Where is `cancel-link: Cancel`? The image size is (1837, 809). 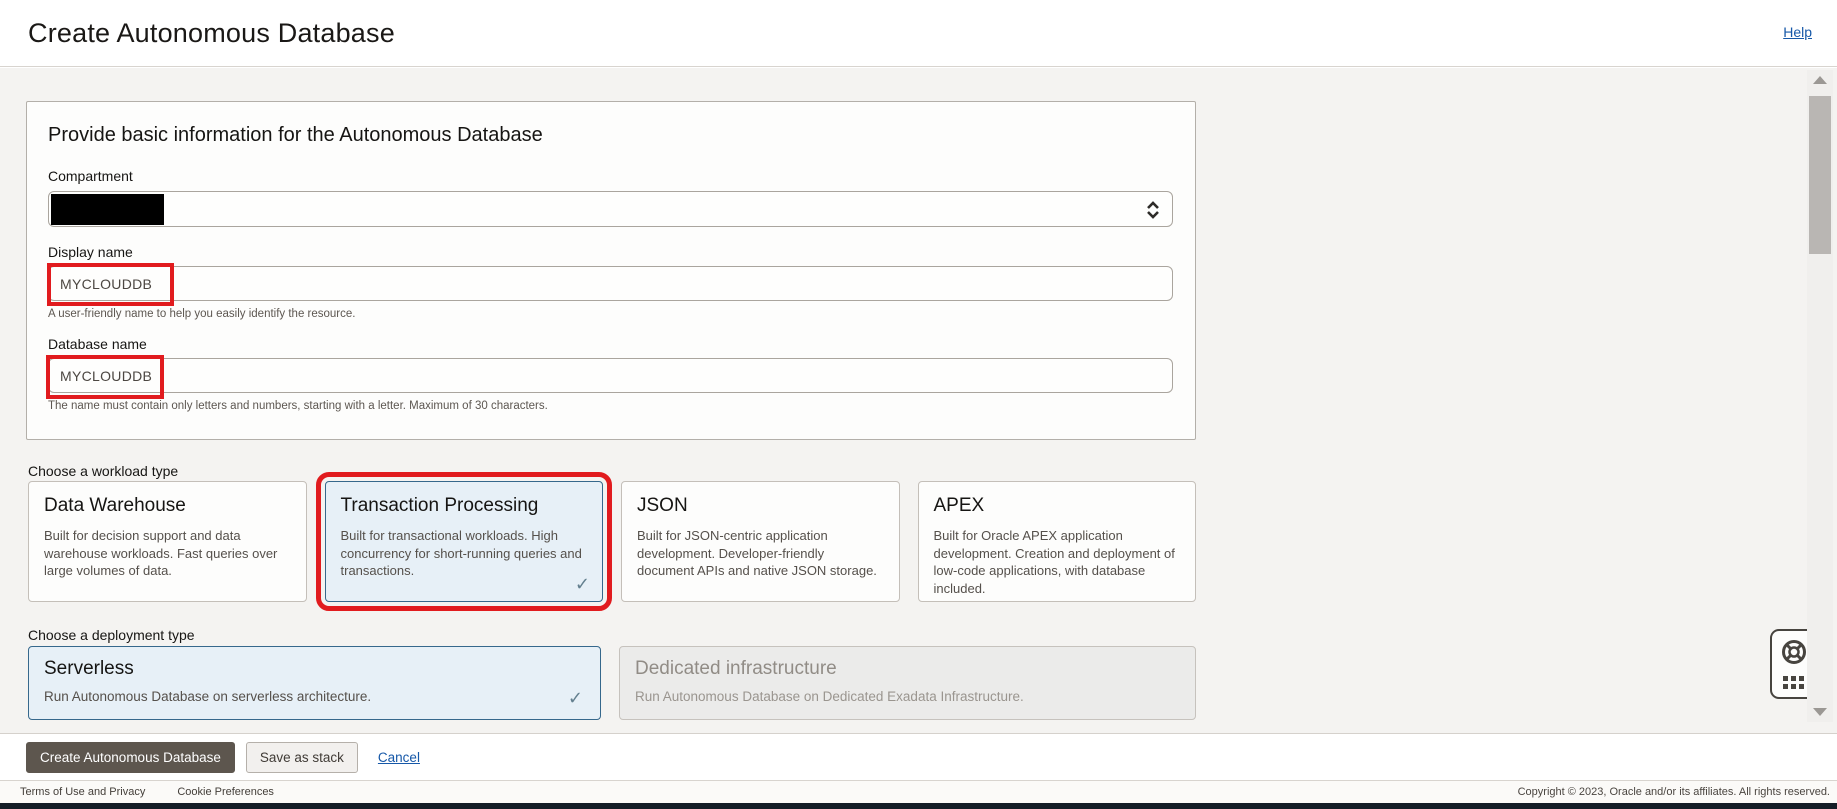 cancel-link: Cancel is located at coordinates (399, 757).